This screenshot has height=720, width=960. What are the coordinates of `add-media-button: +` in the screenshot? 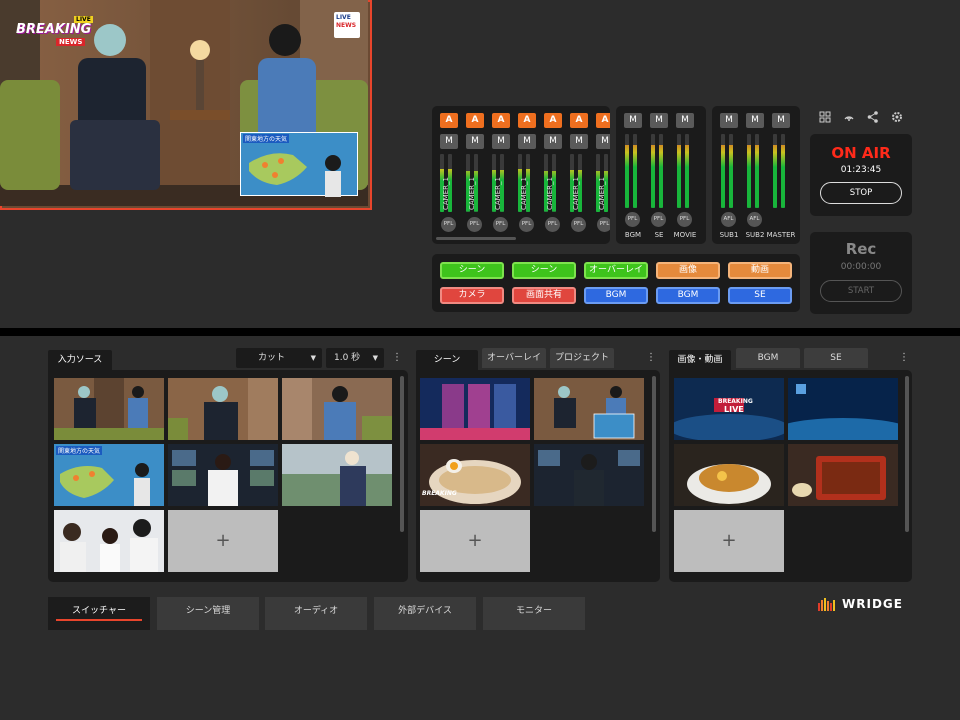 It's located at (729, 541).